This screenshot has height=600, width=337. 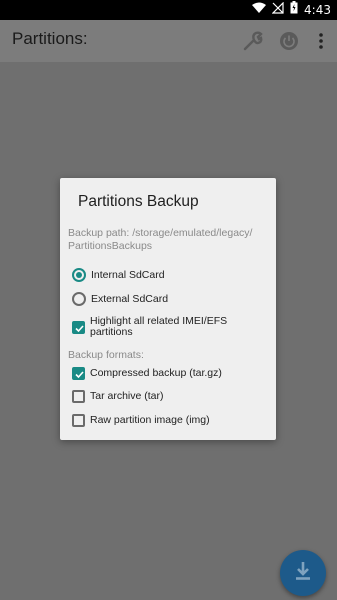 What do you see at coordinates (150, 420) in the screenshot?
I see `format-img-label: Raw partition image (img)` at bounding box center [150, 420].